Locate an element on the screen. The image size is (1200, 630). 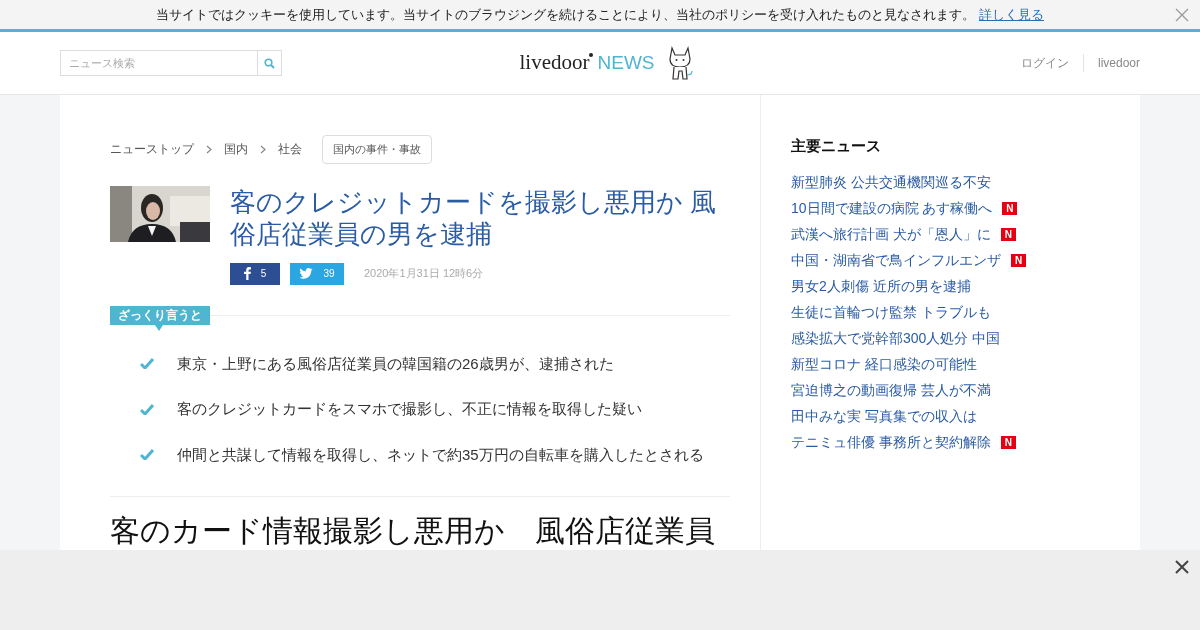
search-icon is located at coordinates (269, 63).